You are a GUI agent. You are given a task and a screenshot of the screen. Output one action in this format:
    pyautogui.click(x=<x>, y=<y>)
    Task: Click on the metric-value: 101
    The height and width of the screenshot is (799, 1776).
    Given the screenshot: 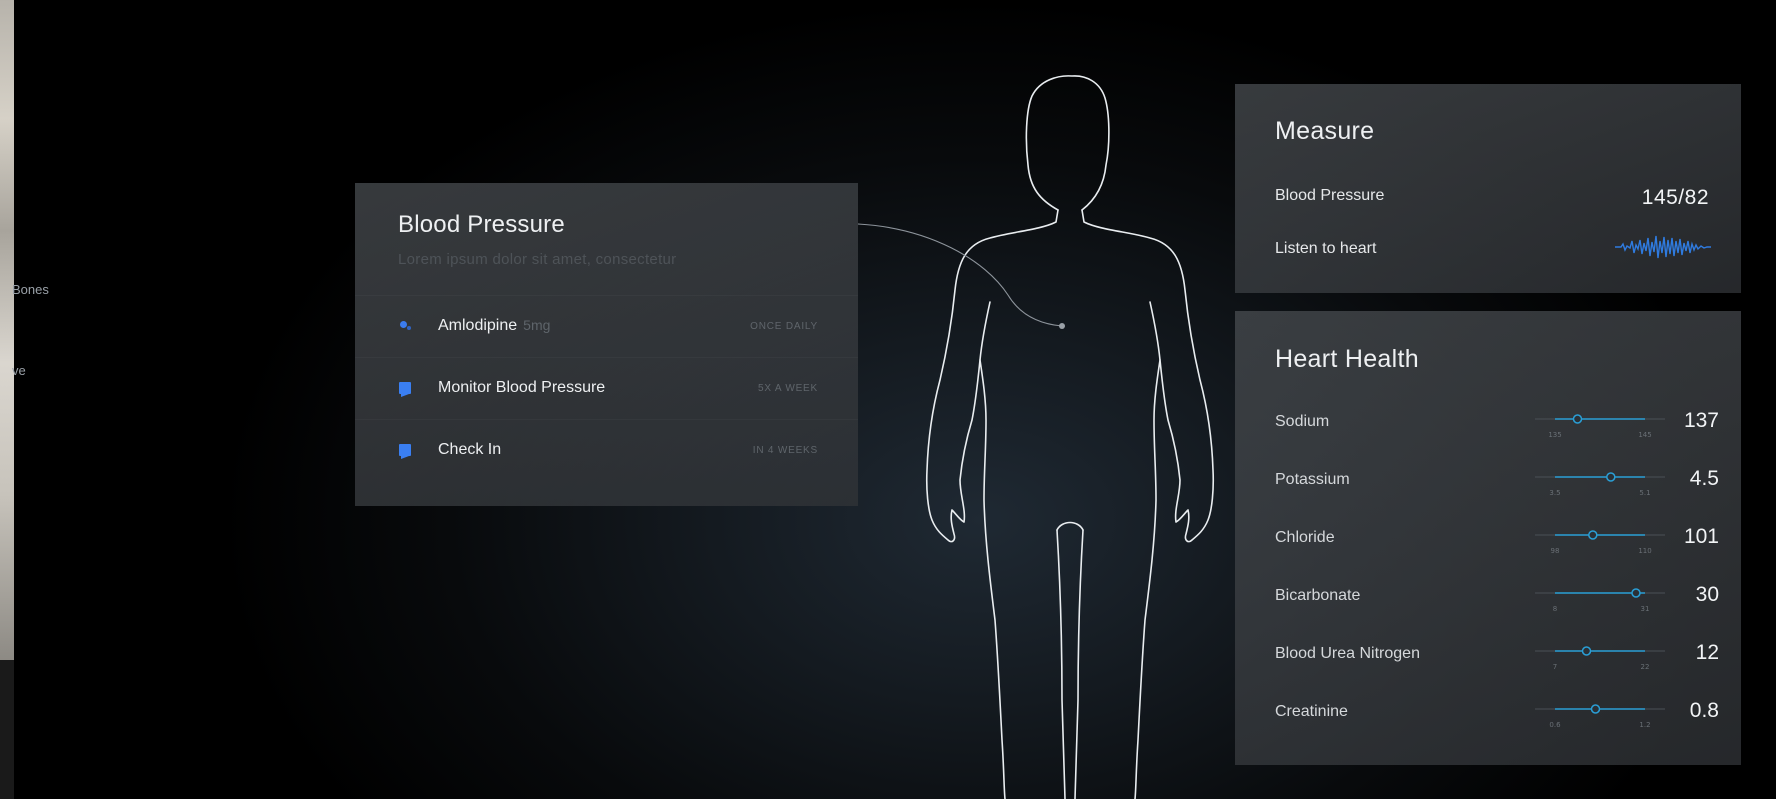 What is the action you would take?
    pyautogui.click(x=1701, y=536)
    